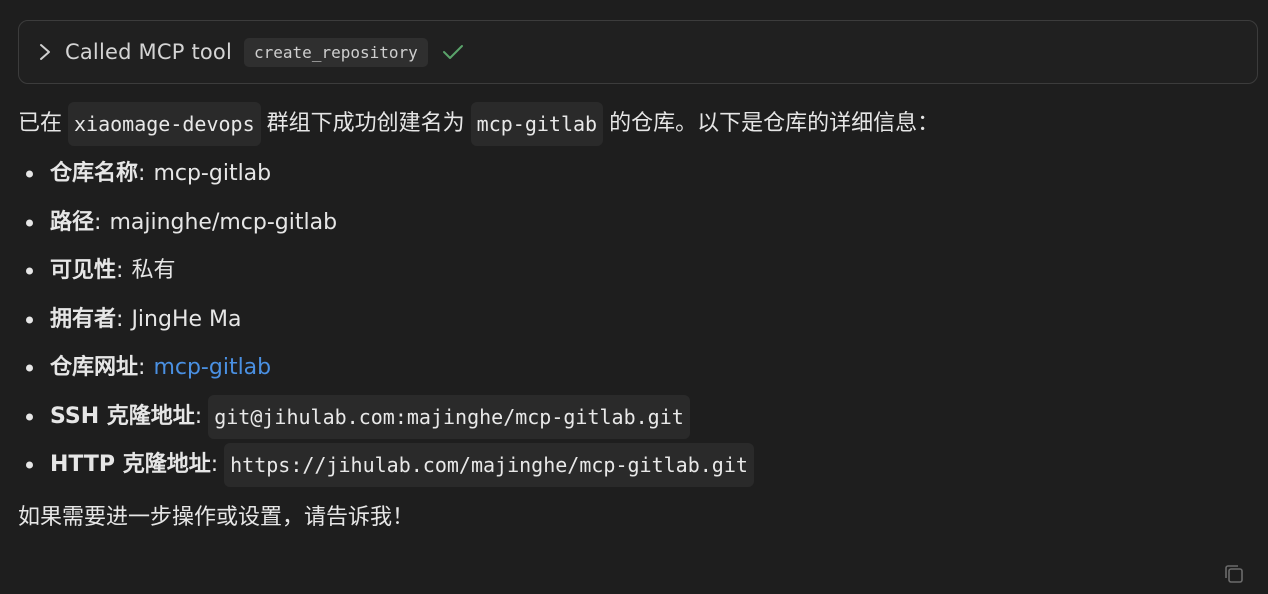 Image resolution: width=1268 pixels, height=594 pixels. Describe the element at coordinates (774, 123) in the screenshot. I see `intro-suffix: 的仓库。以下是仓库的详细信息：` at that location.